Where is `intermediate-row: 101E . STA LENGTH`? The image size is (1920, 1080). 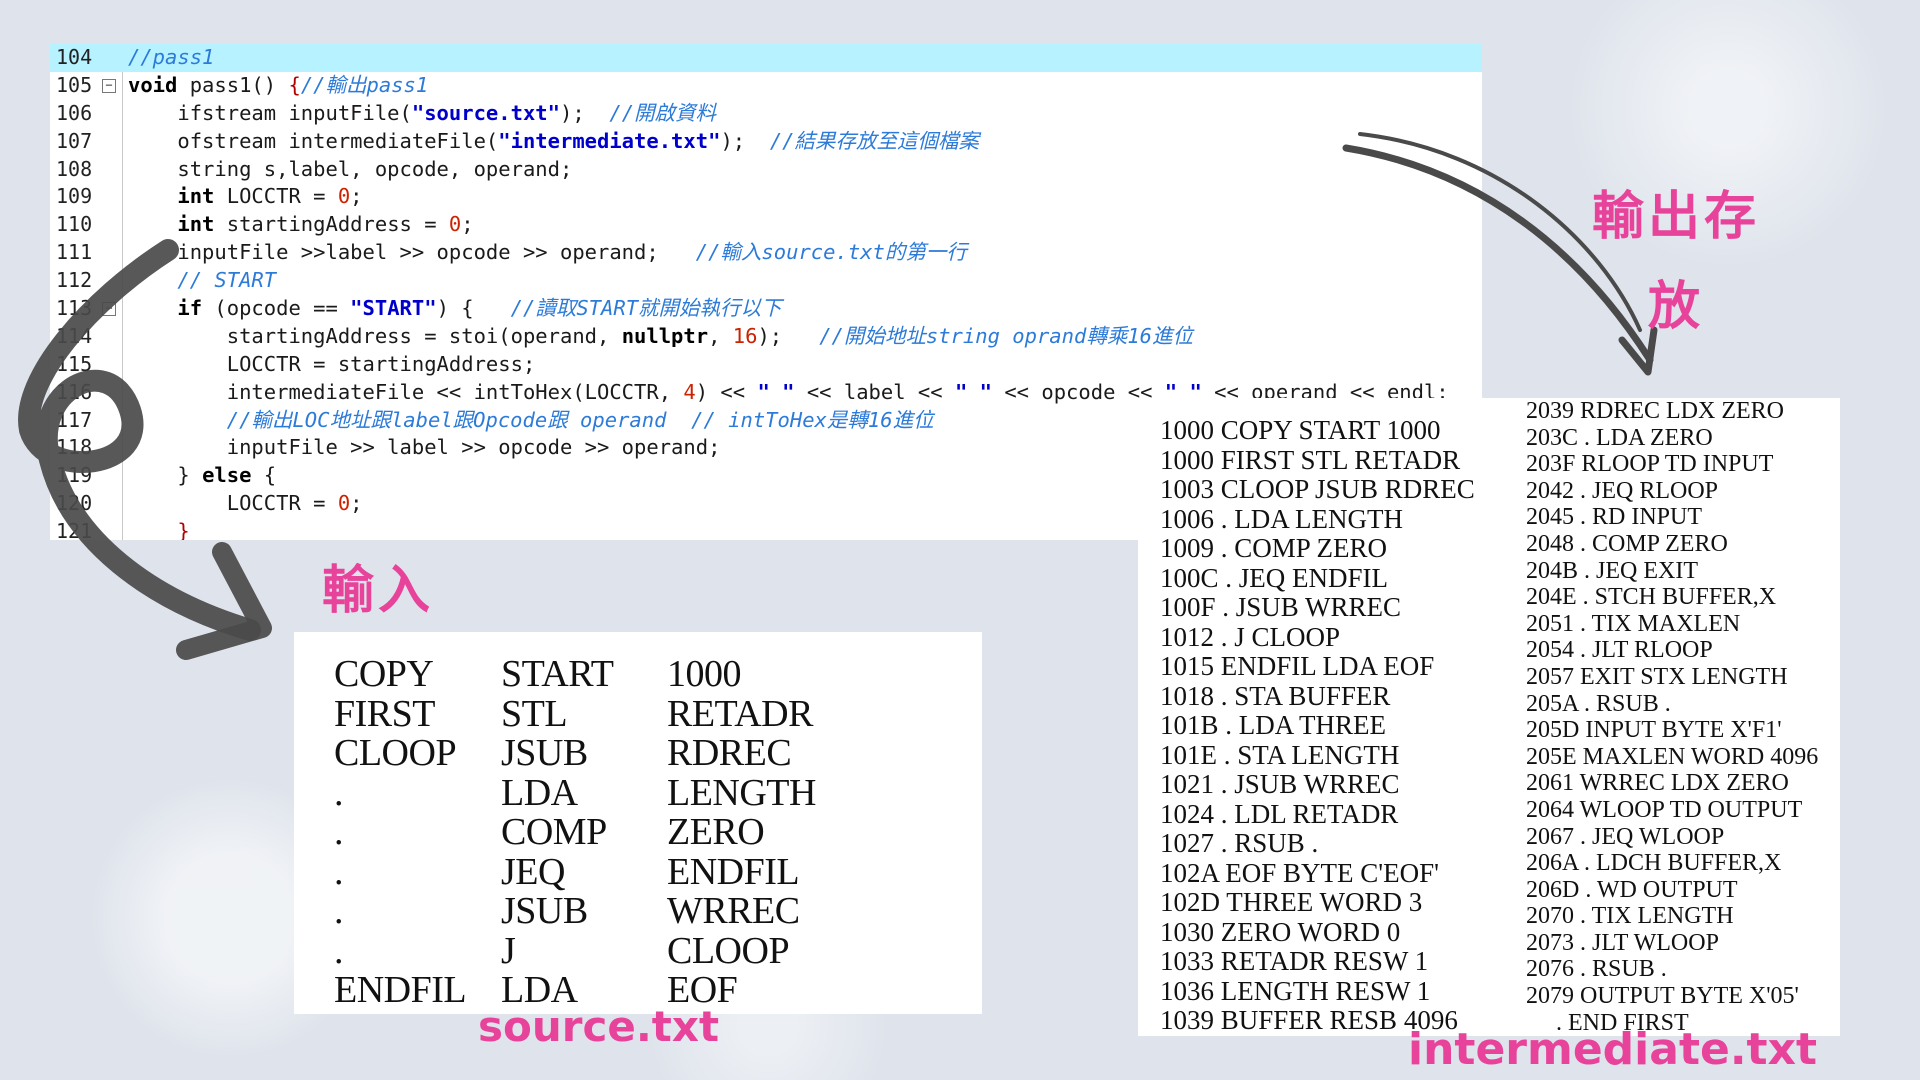 intermediate-row: 101E . STA LENGTH is located at coordinates (1280, 754).